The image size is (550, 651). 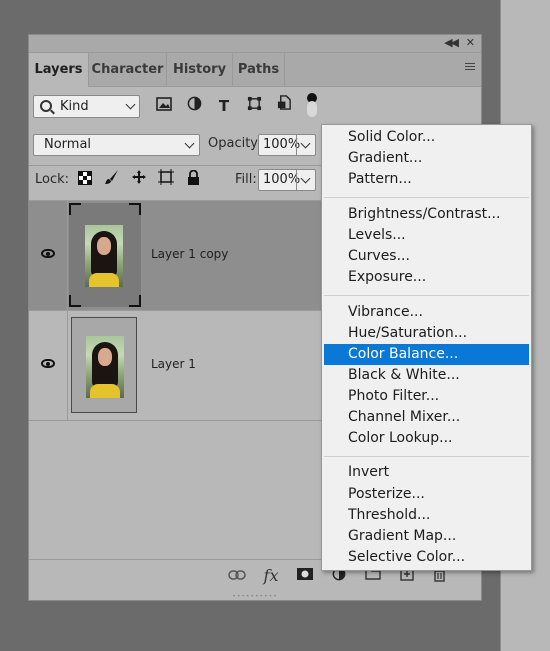 What do you see at coordinates (235, 143) in the screenshot?
I see `opacity-label: Opacity:` at bounding box center [235, 143].